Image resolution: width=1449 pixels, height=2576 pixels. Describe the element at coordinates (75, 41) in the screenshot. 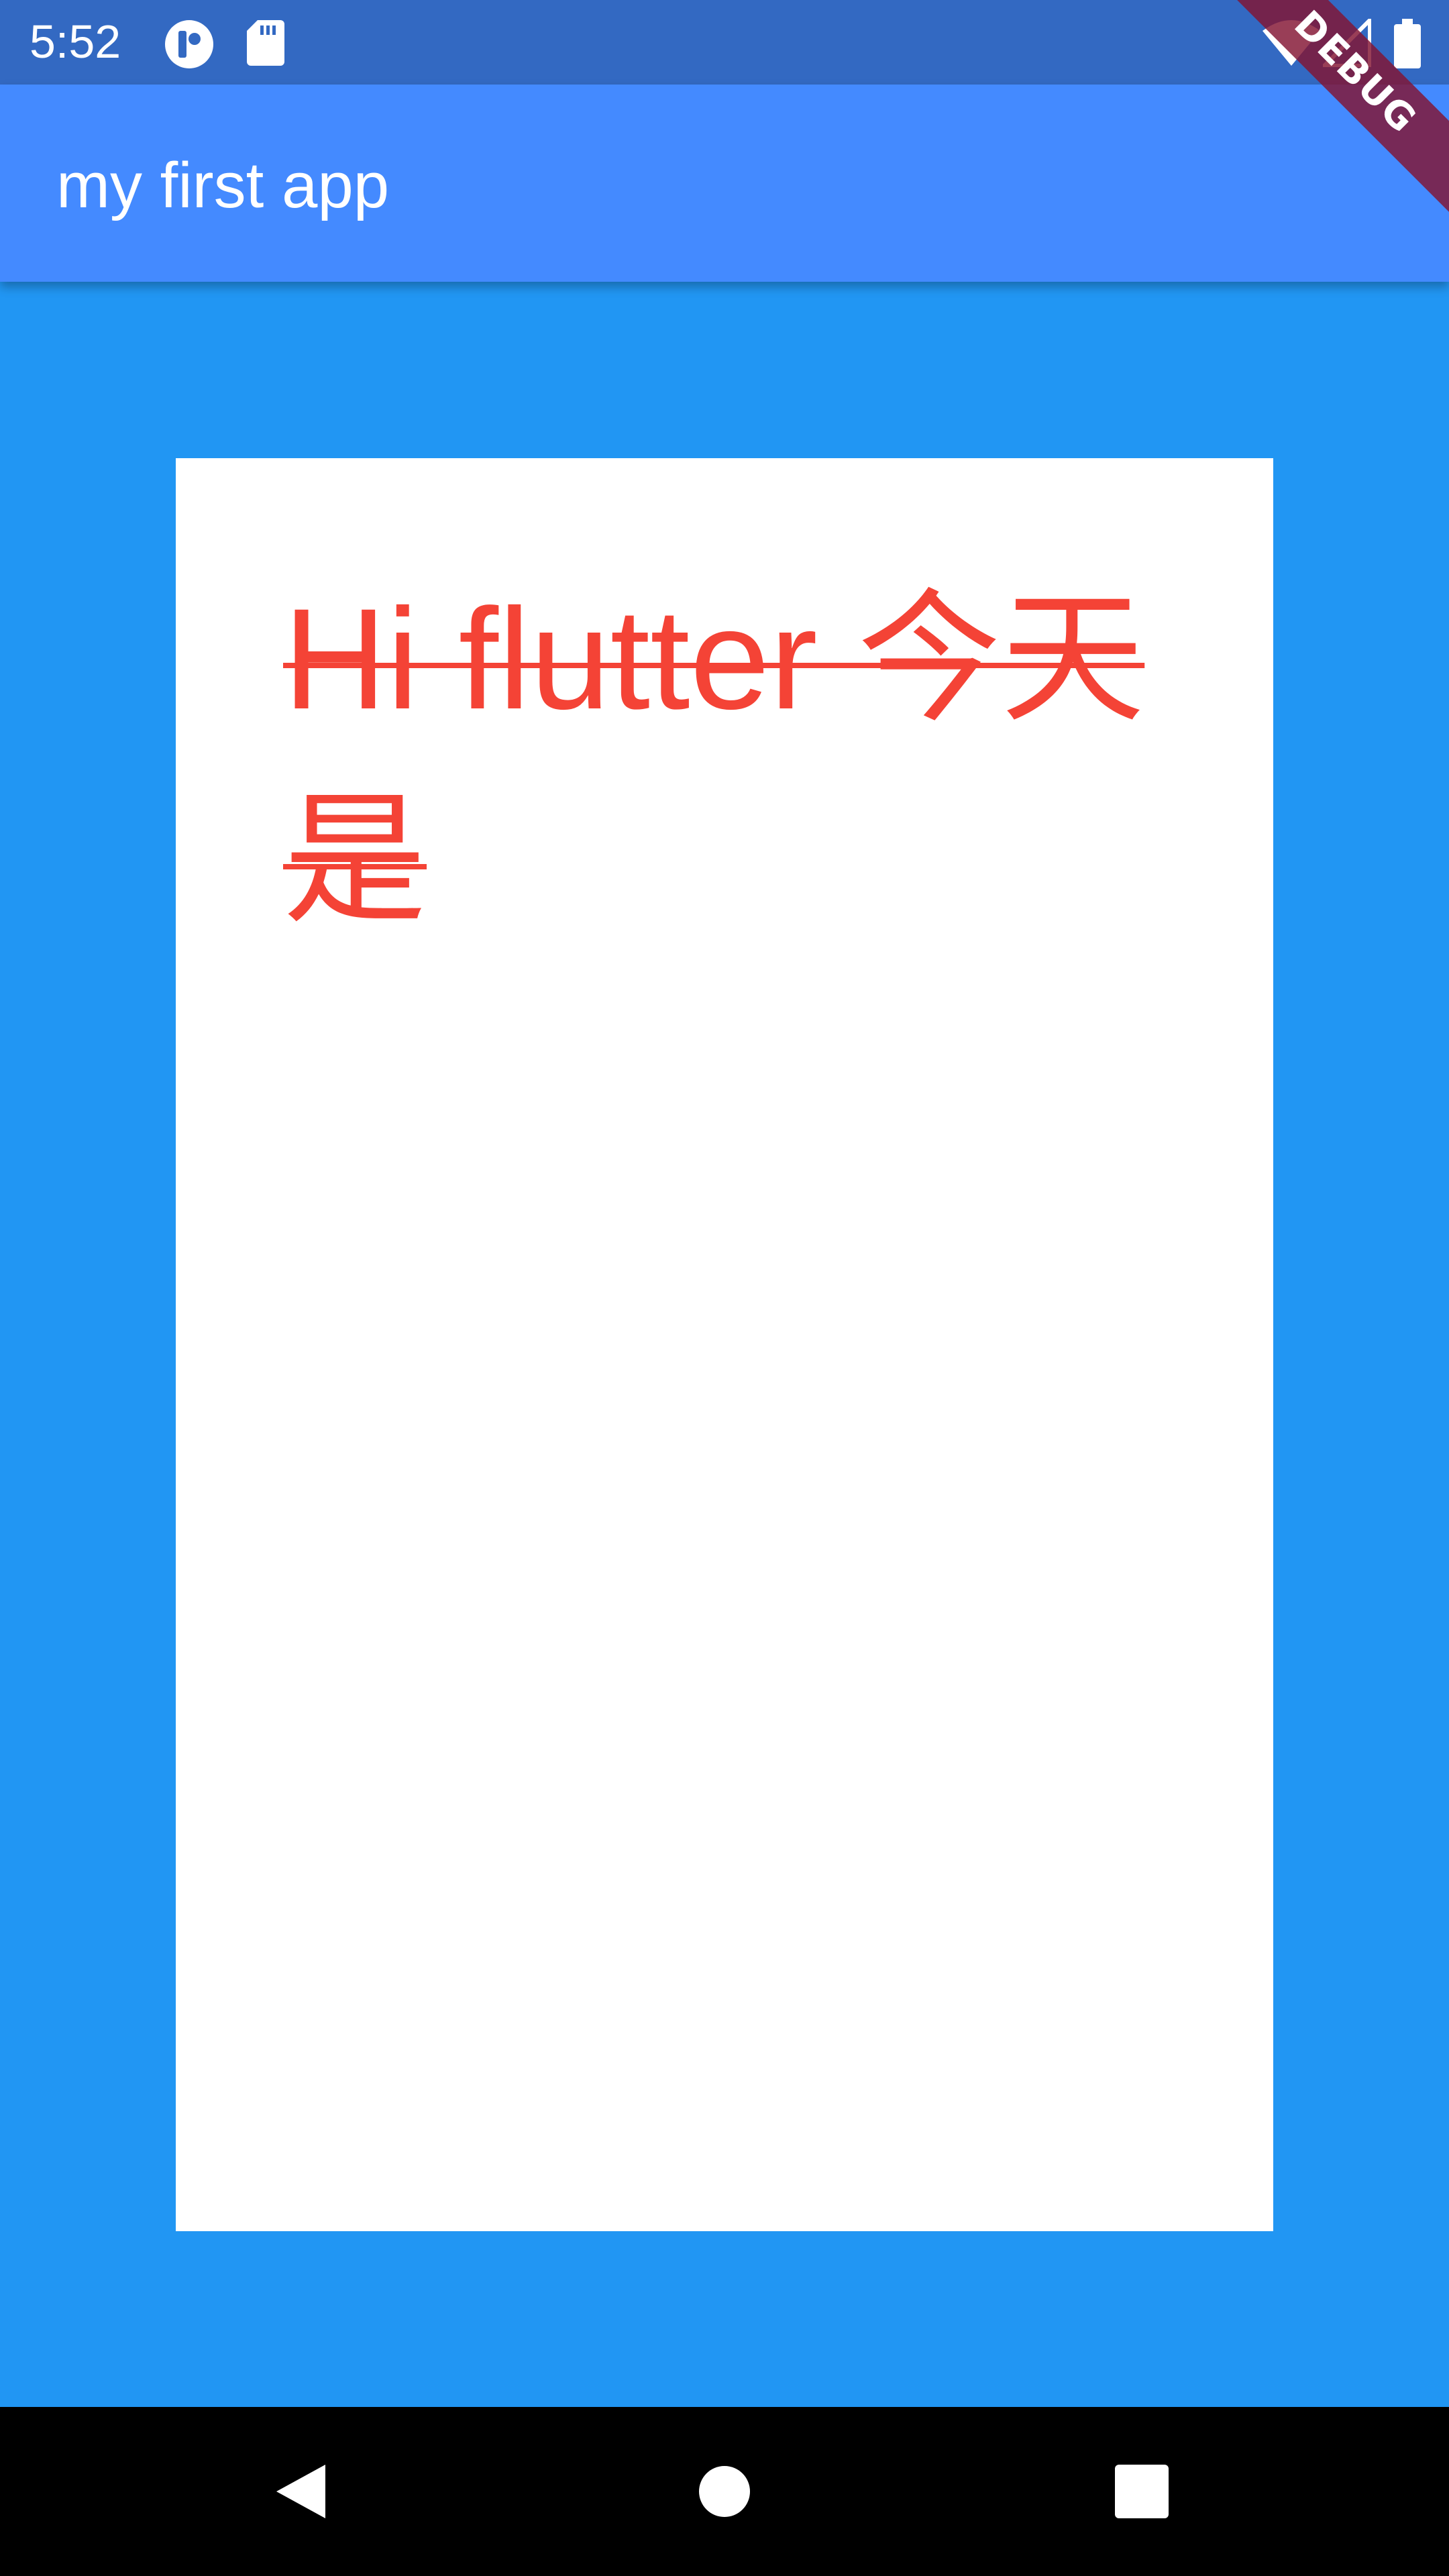

I see `status-time: 5:52` at that location.